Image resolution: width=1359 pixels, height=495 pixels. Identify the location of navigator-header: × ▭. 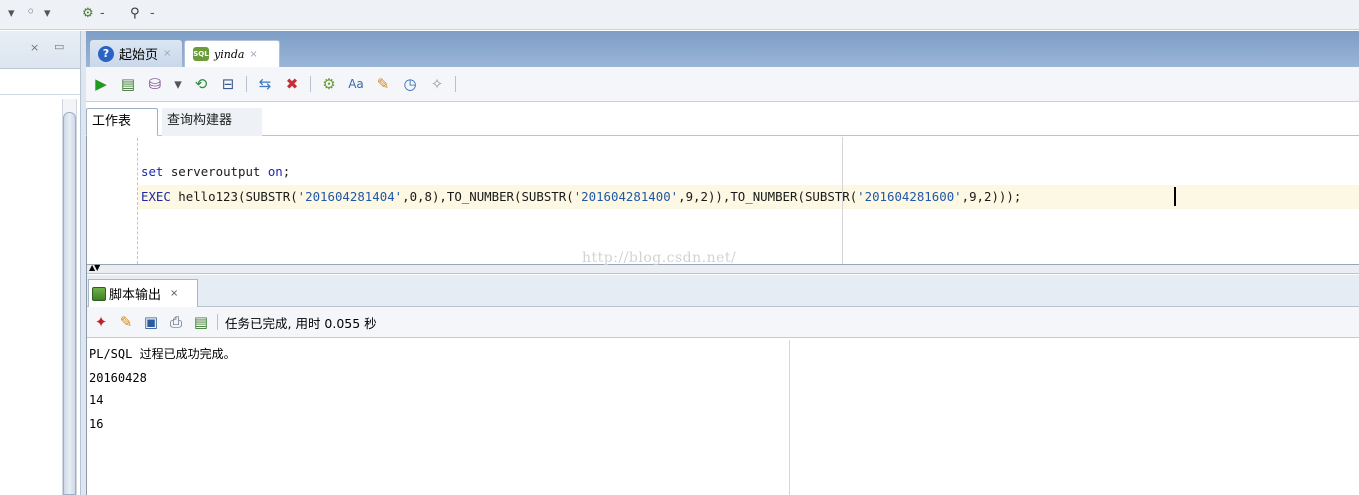
(40, 50).